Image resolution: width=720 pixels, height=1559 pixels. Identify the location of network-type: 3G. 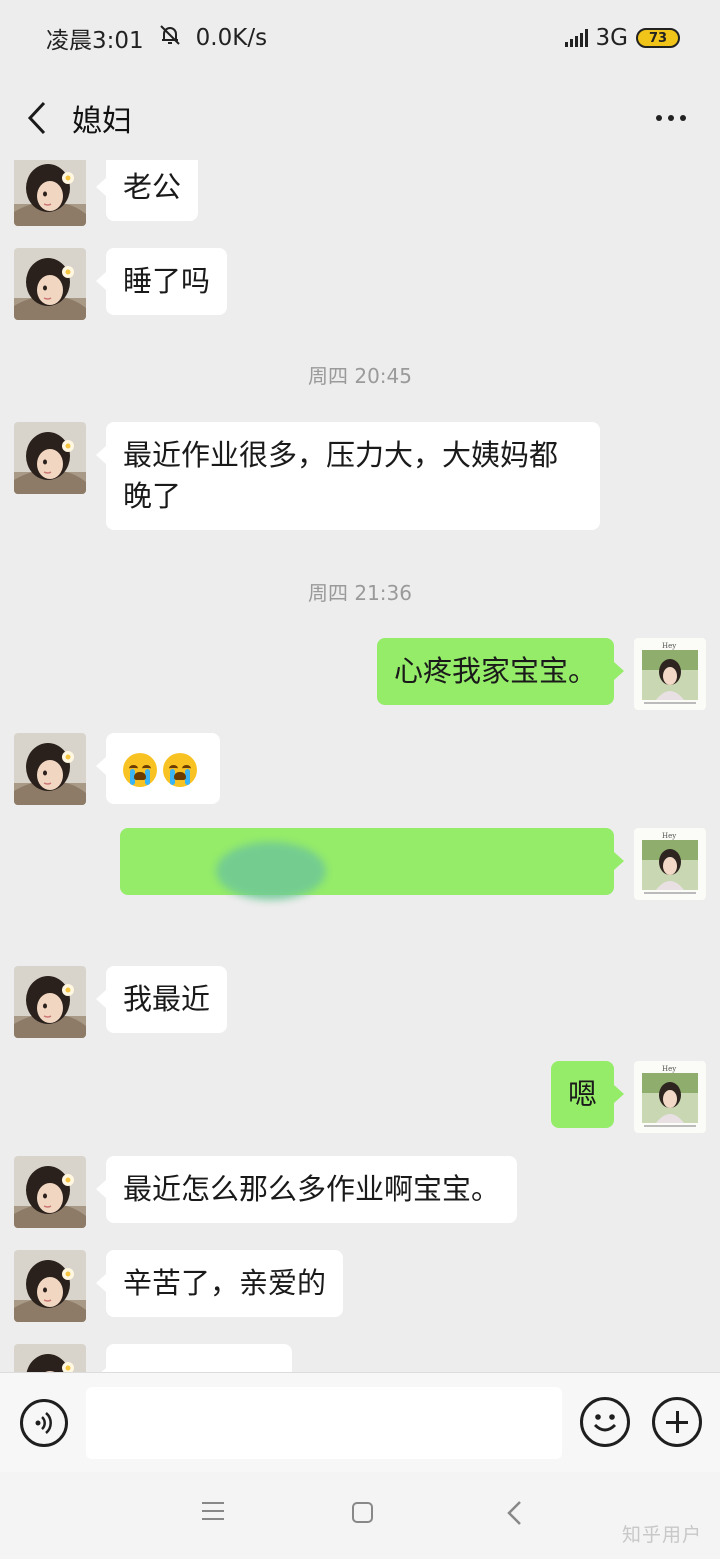
(611, 38).